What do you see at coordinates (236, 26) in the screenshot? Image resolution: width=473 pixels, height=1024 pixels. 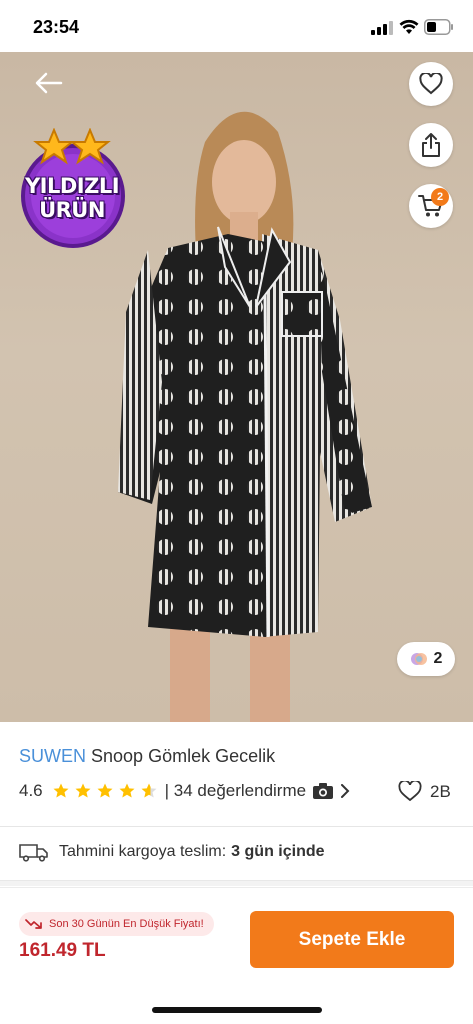 I see `status-bar: 23:54` at bounding box center [236, 26].